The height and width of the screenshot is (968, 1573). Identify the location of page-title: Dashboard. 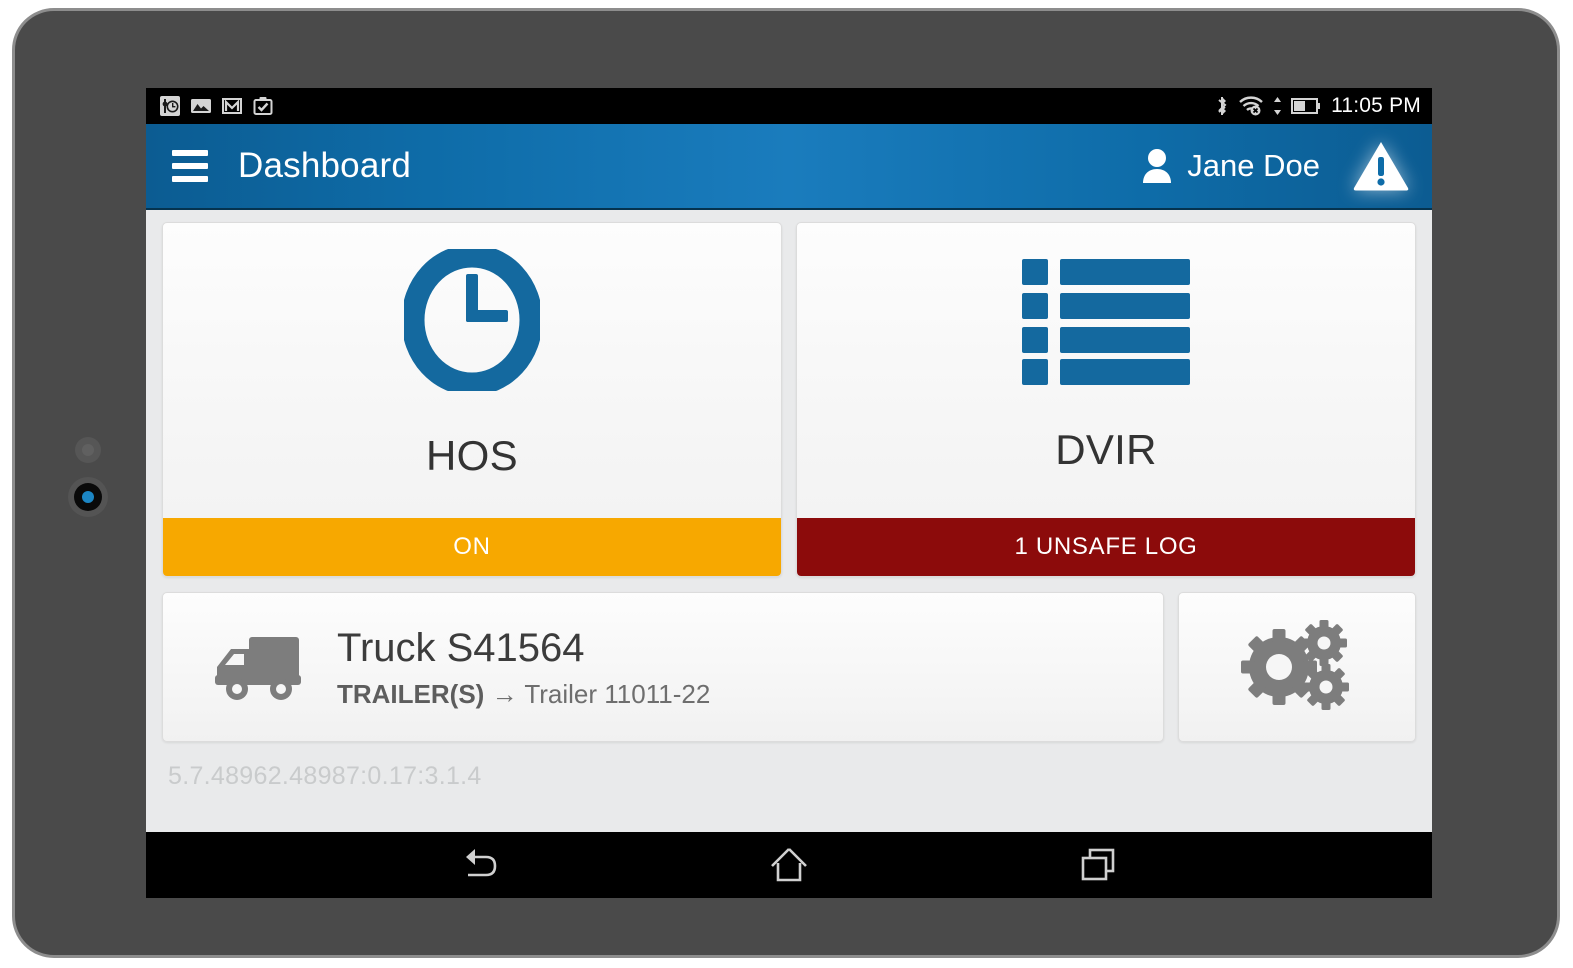
(325, 165).